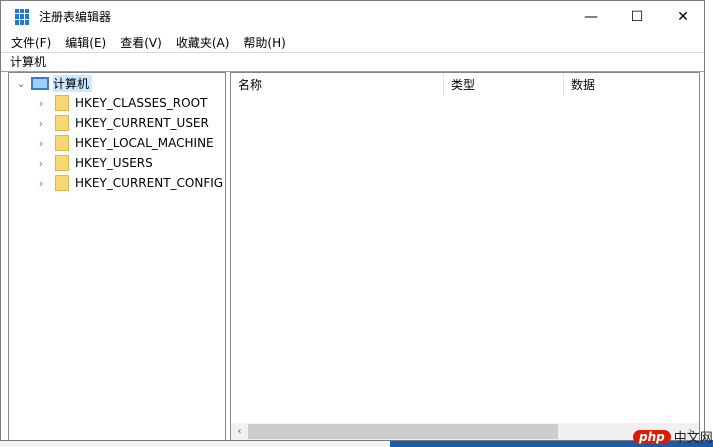 The width and height of the screenshot is (713, 447). I want to click on php-watermark-logo: php 中文网, so click(673, 436).